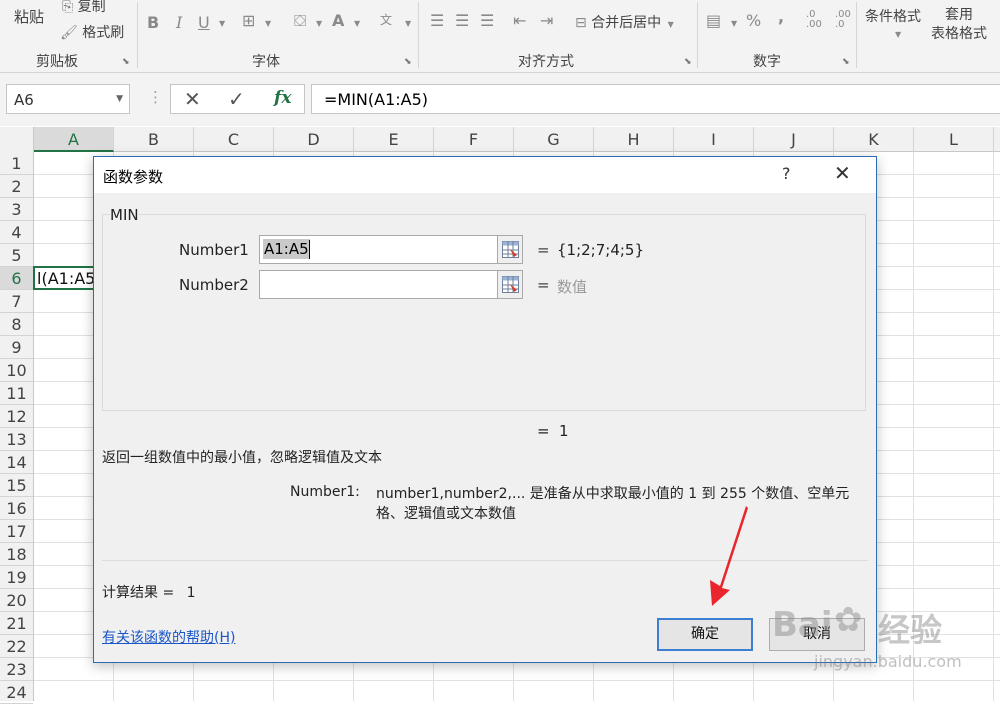 Image resolution: width=1000 pixels, height=704 pixels. Describe the element at coordinates (554, 139) in the screenshot. I see `column-header-g: G` at that location.